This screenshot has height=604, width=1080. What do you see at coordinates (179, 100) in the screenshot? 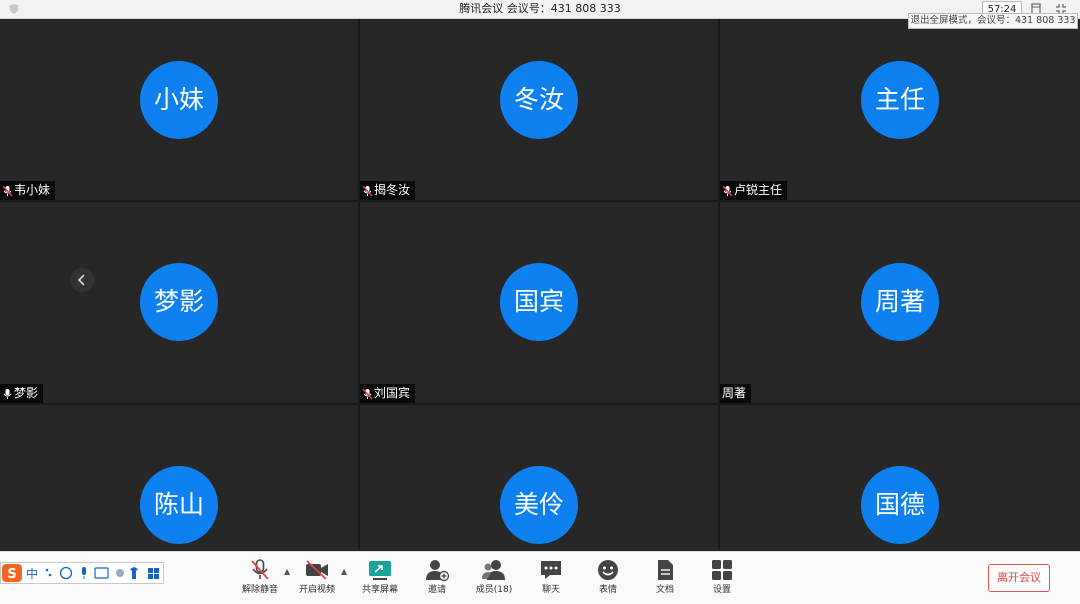
I see `avatar: 小妹` at bounding box center [179, 100].